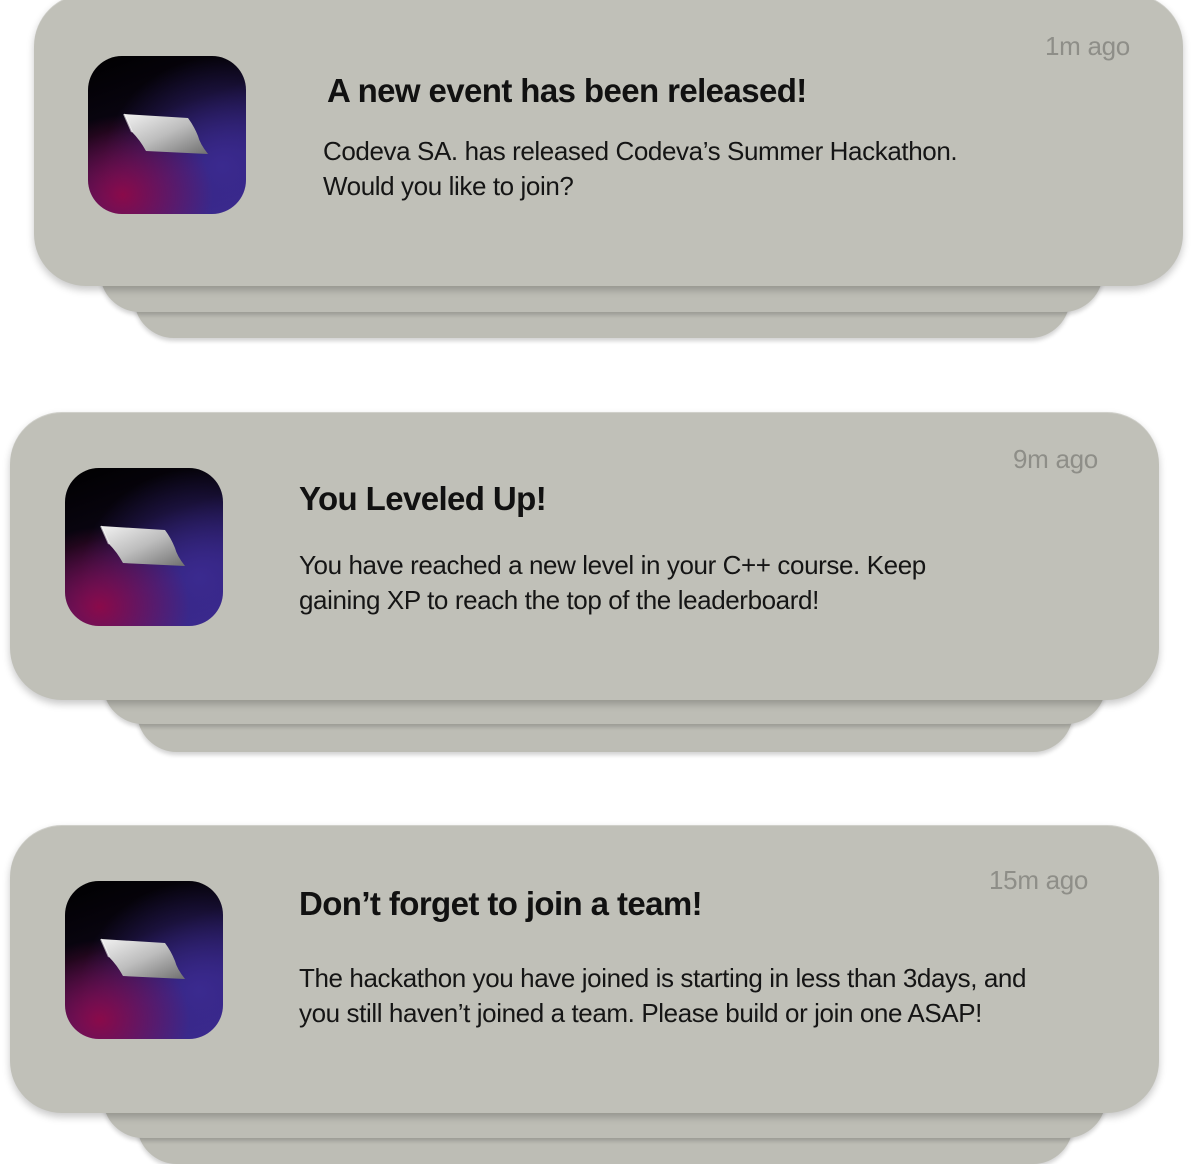 The image size is (1193, 1164). I want to click on timestamp: 15m ago, so click(1039, 880).